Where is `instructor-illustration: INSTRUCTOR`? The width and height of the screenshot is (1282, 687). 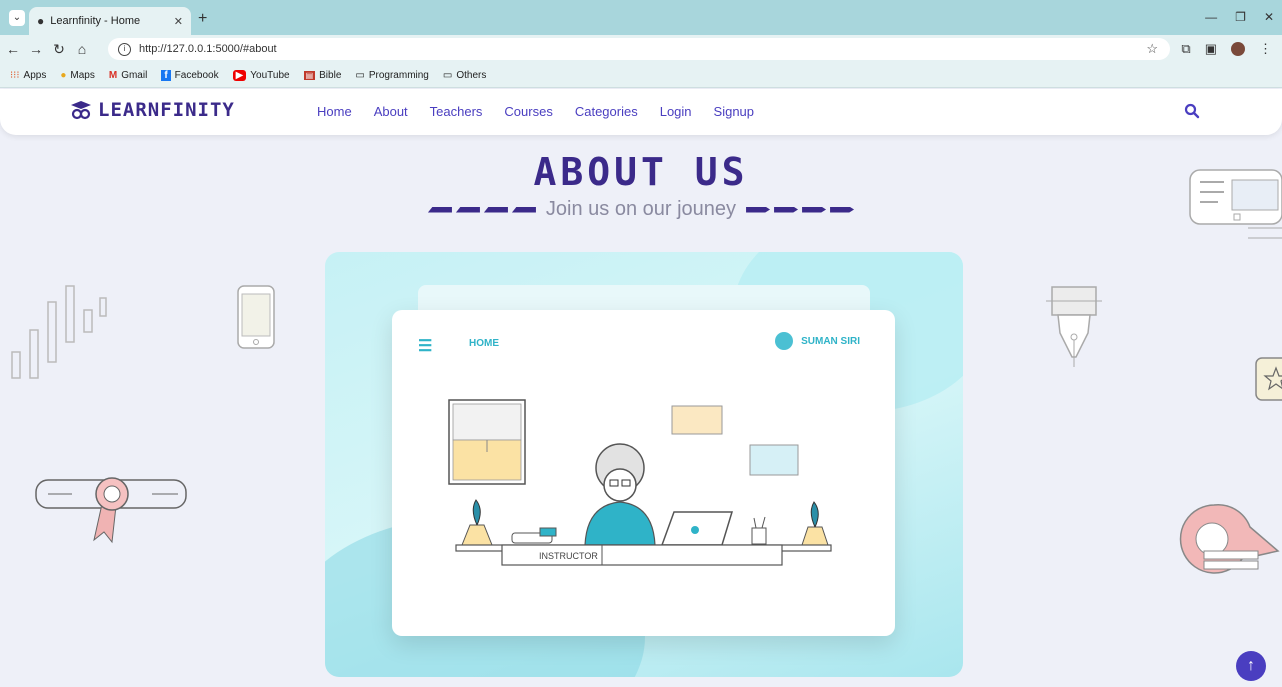 instructor-illustration: INSTRUCTOR is located at coordinates (640, 482).